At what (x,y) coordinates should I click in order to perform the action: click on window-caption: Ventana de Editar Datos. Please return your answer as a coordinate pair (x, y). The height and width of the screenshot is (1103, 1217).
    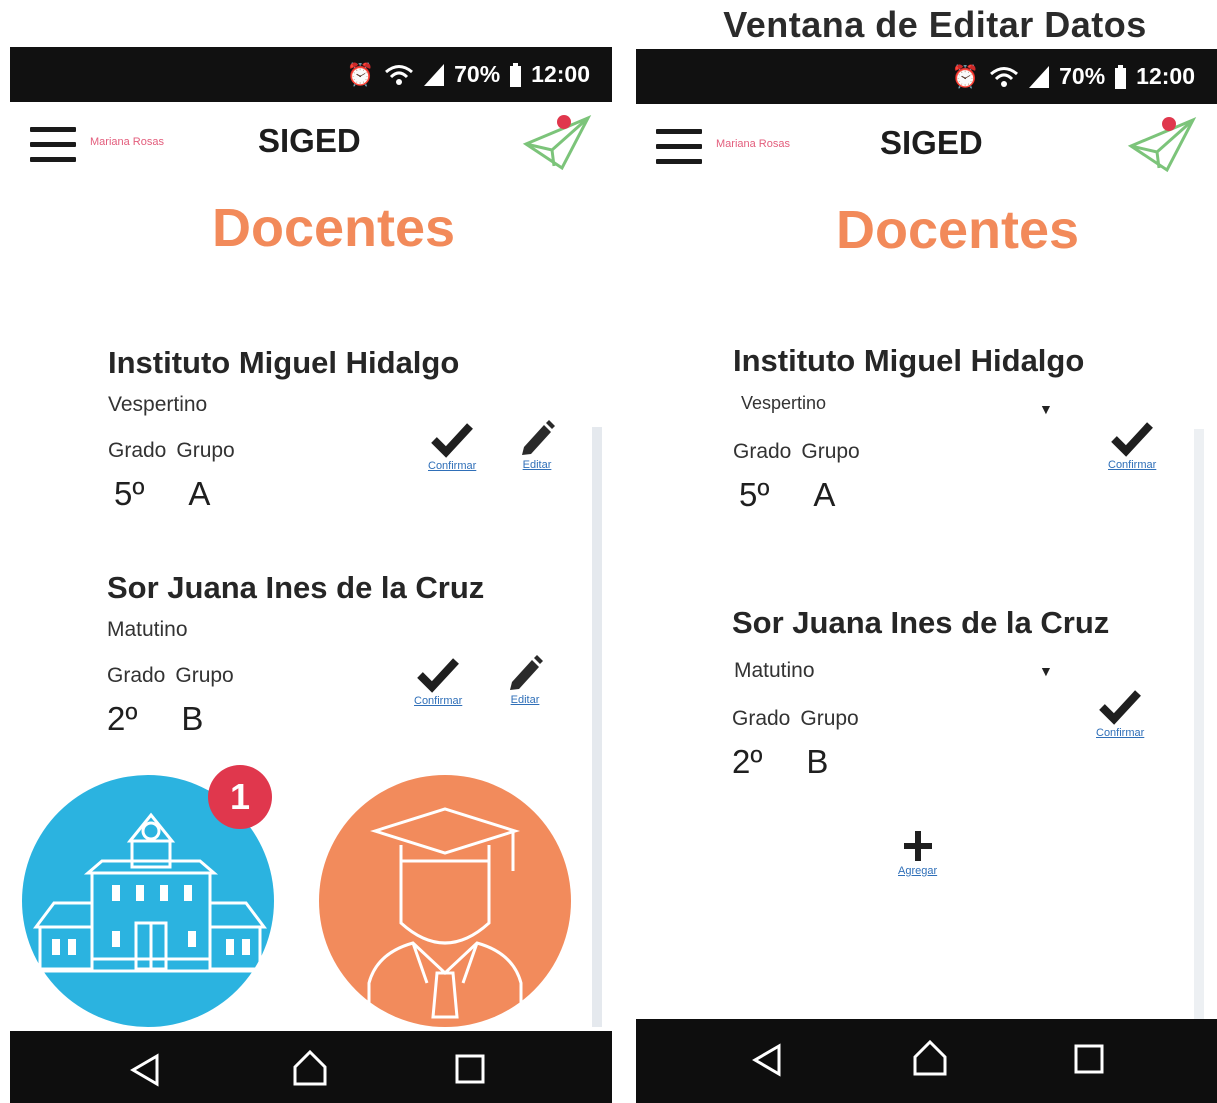
    Looking at the image, I should click on (935, 24).